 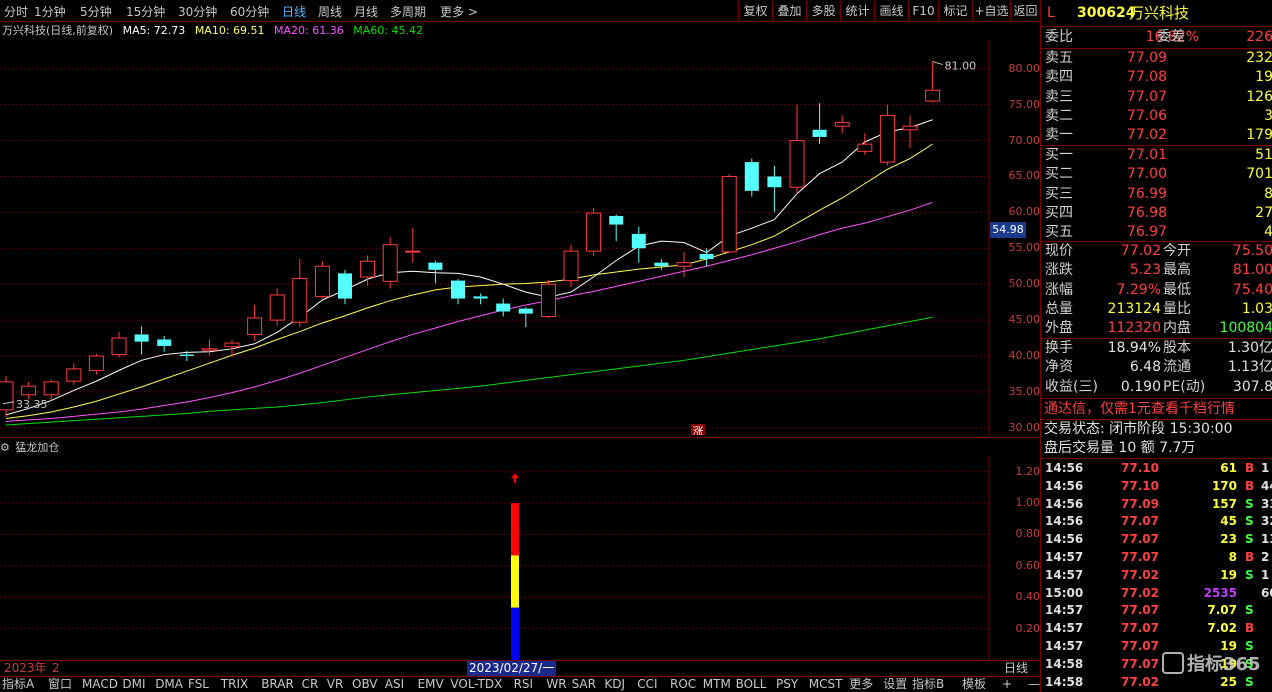 What do you see at coordinates (18, 684) in the screenshot?
I see `indicator-tab-0: 指标A` at bounding box center [18, 684].